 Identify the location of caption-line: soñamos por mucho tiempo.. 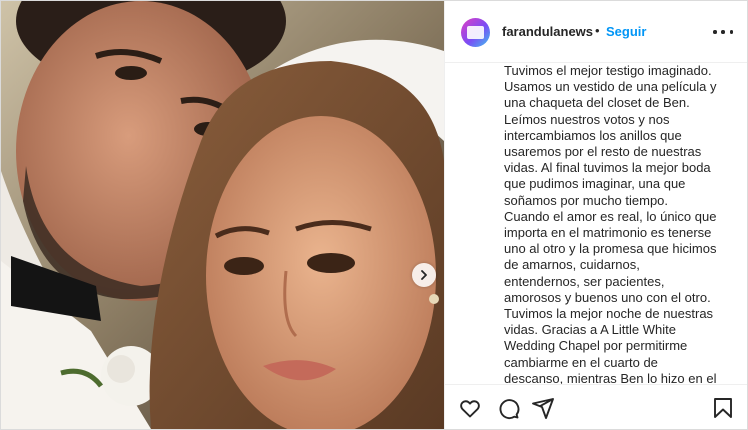
(586, 200).